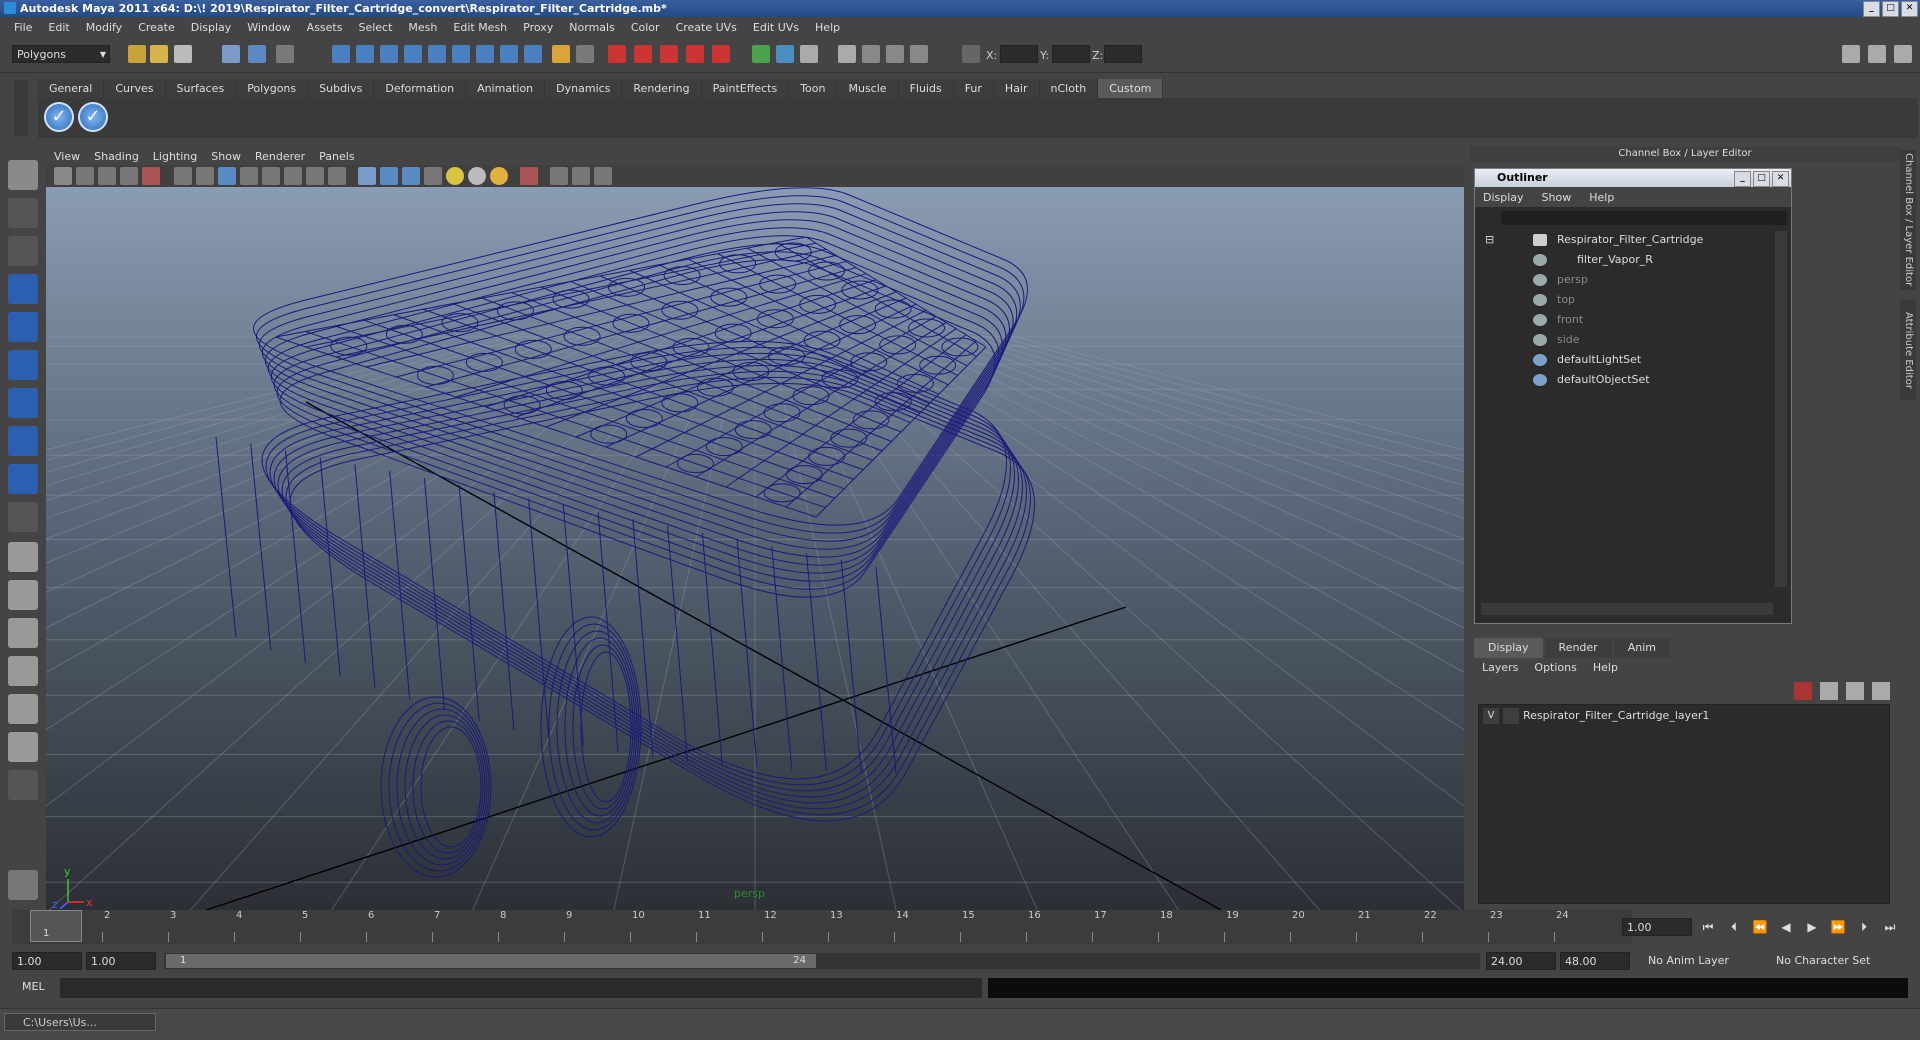 The image size is (1920, 1040). What do you see at coordinates (706, 27) in the screenshot?
I see `menu-create-uvs: Create UVs` at bounding box center [706, 27].